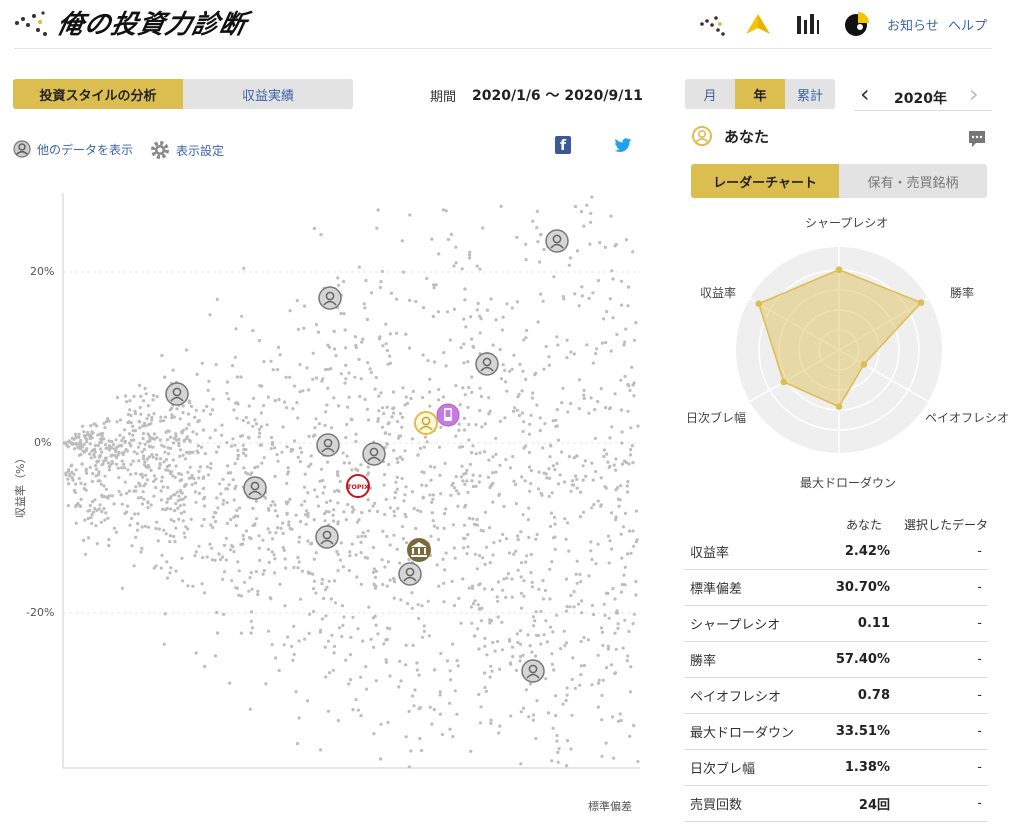  I want to click on topix-label: TOPIX, so click(358, 487).